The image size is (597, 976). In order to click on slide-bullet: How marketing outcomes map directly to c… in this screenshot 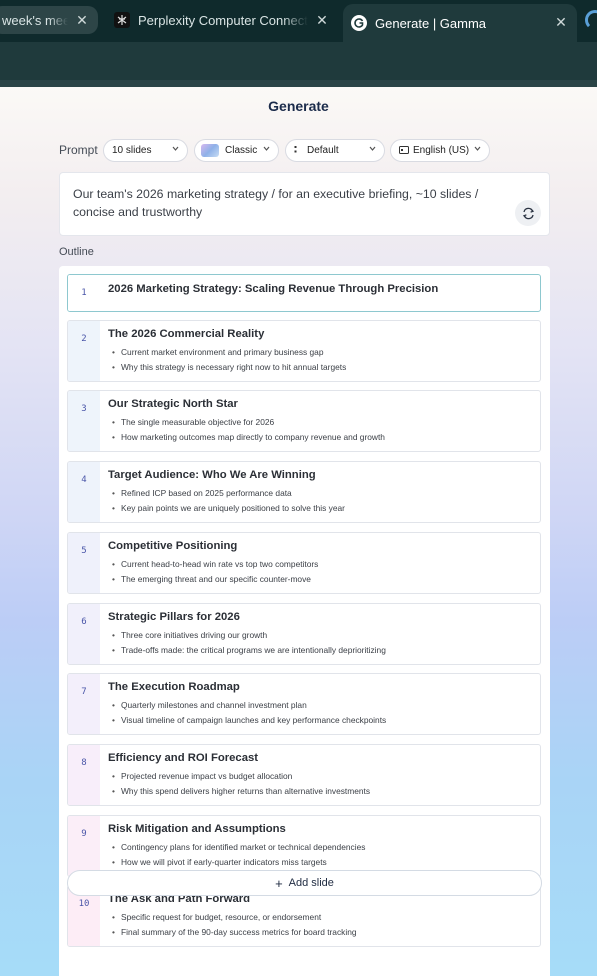, I will do `click(248, 437)`.